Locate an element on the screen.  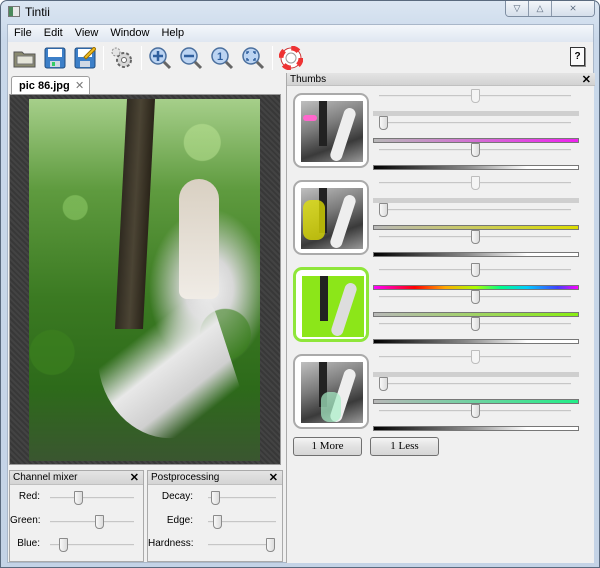
postprocessing-panel: Postprocessing ✕ Decay: Edge: Hardness: is located at coordinates (215, 516).